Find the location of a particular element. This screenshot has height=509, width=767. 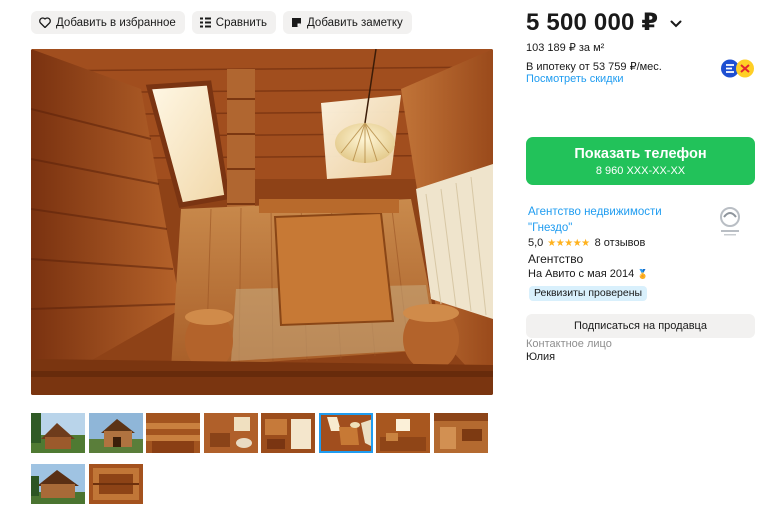

agency-logo is located at coordinates (730, 221).